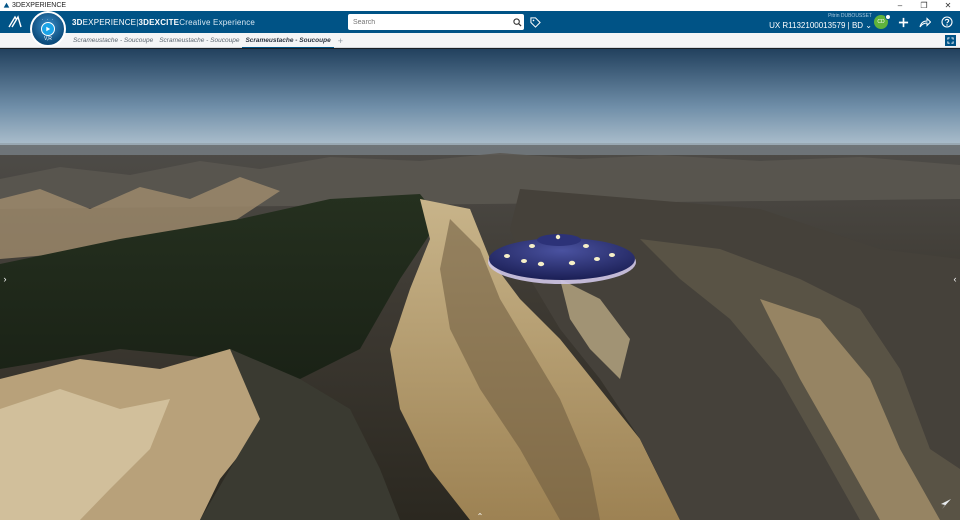 Image resolution: width=960 pixels, height=520 pixels. What do you see at coordinates (340, 41) in the screenshot?
I see `add-tab-button: +` at bounding box center [340, 41].